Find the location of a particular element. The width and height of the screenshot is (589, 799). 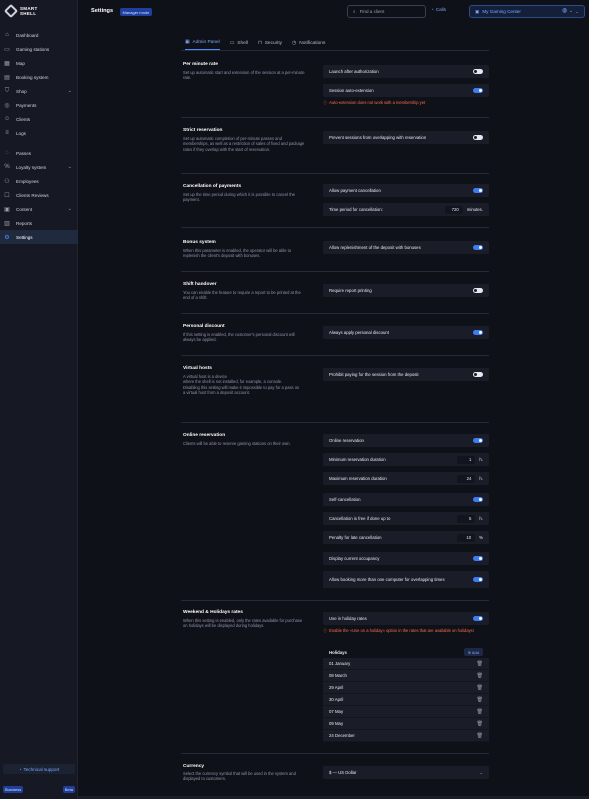

team-icon: ⚇ is located at coordinates (7, 181).